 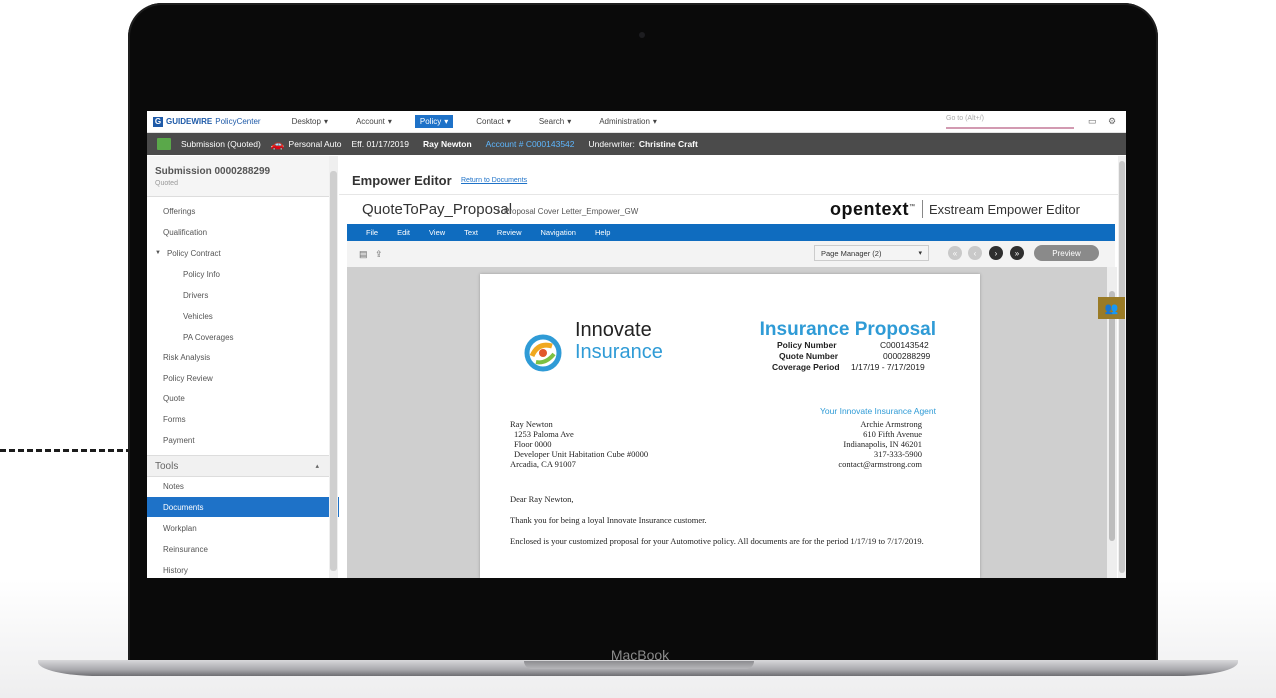 I want to click on coverage-period-label: Coverage Period, so click(x=806, y=367).